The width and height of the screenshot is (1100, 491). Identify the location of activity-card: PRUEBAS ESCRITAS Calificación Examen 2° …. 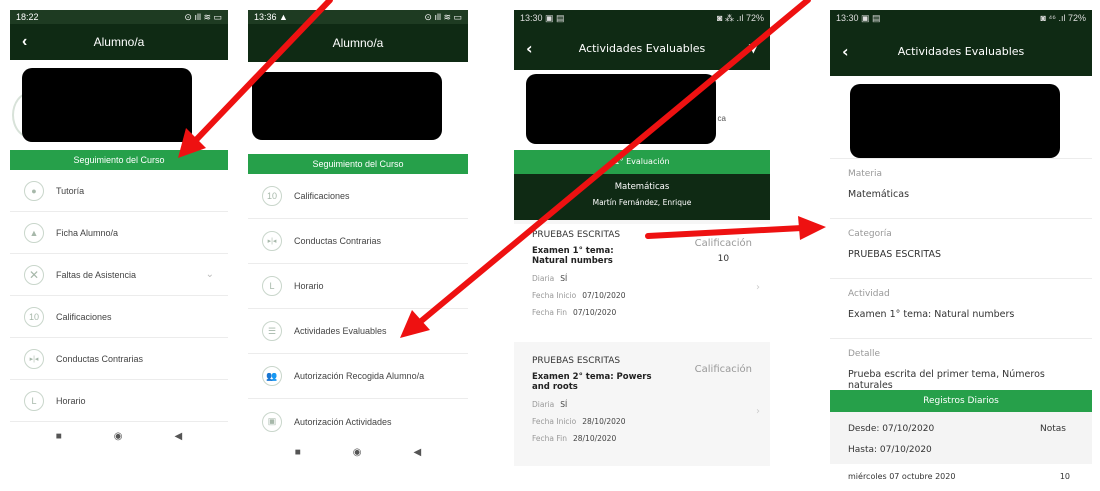
(642, 408).